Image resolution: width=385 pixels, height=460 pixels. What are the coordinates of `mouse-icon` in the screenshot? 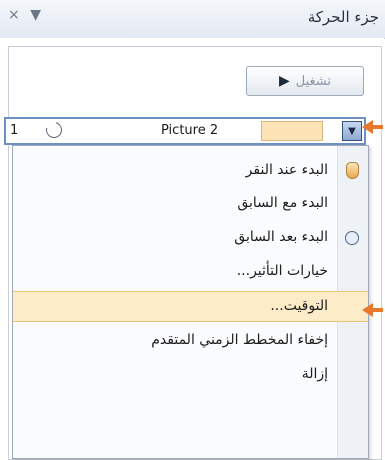 It's located at (352, 170).